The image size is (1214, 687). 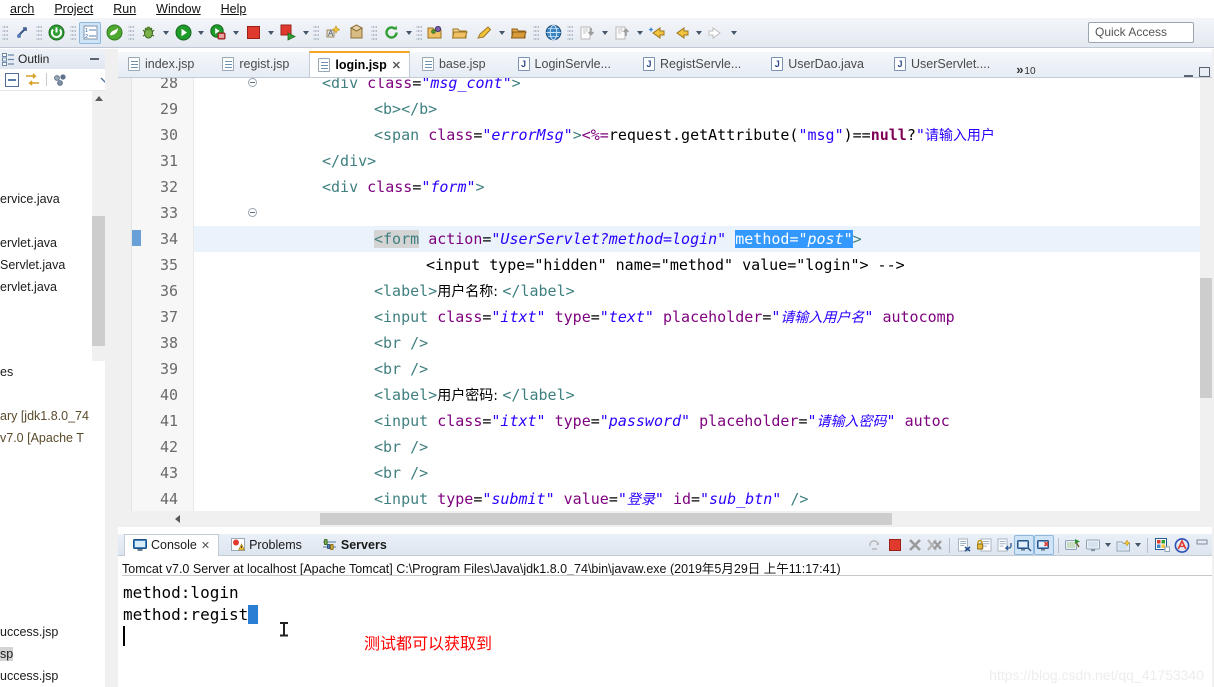 What do you see at coordinates (391, 33) in the screenshot?
I see `refresh-green-icon` at bounding box center [391, 33].